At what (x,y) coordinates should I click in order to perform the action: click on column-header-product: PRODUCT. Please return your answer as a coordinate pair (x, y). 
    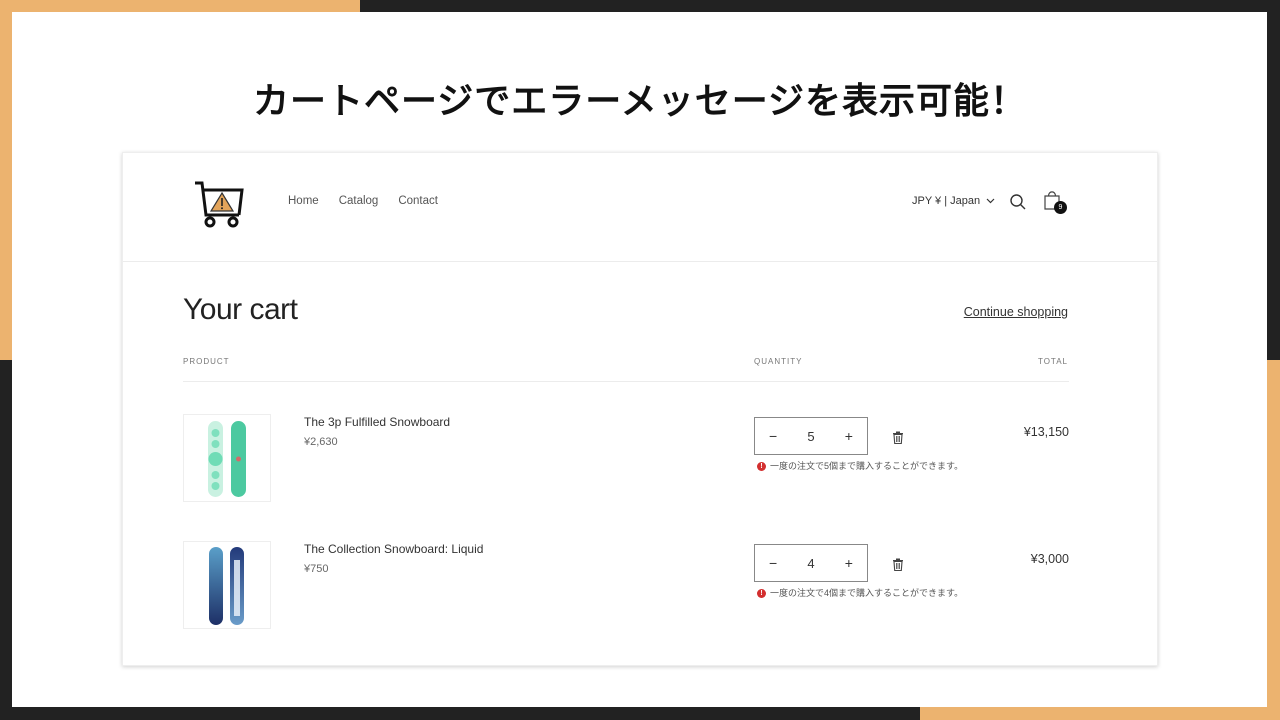
    Looking at the image, I should click on (206, 361).